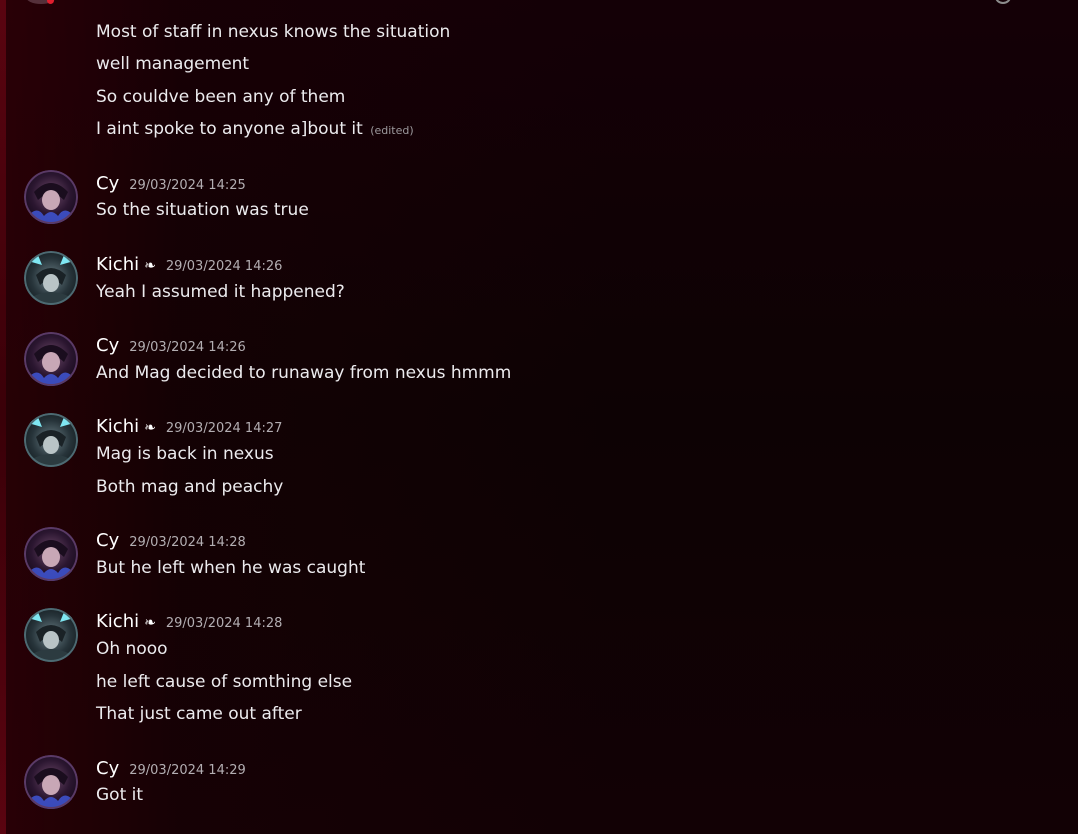 The height and width of the screenshot is (834, 1078). I want to click on timestamp: 29/03/2024 14:25, so click(187, 185).